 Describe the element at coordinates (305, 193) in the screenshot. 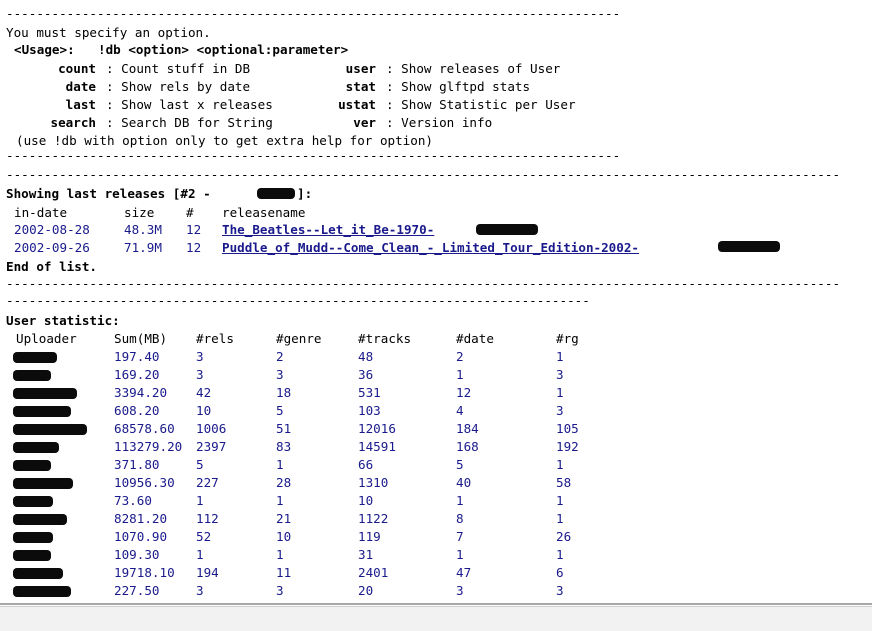

I see `releases-heading-end: ]:` at that location.